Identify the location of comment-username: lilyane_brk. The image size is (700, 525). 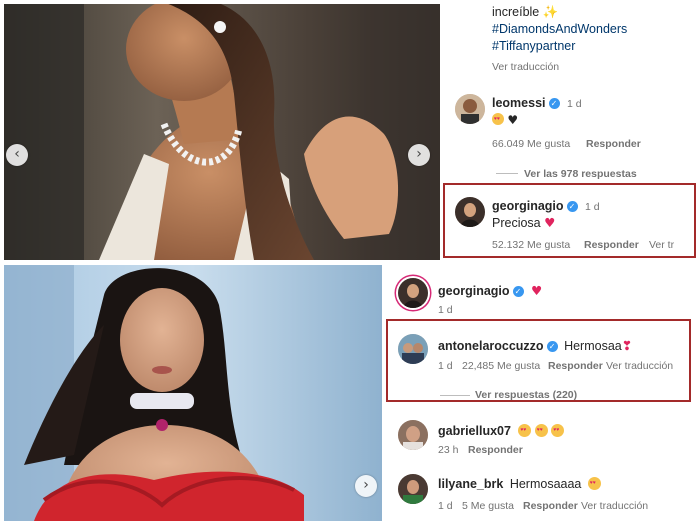
(470, 484).